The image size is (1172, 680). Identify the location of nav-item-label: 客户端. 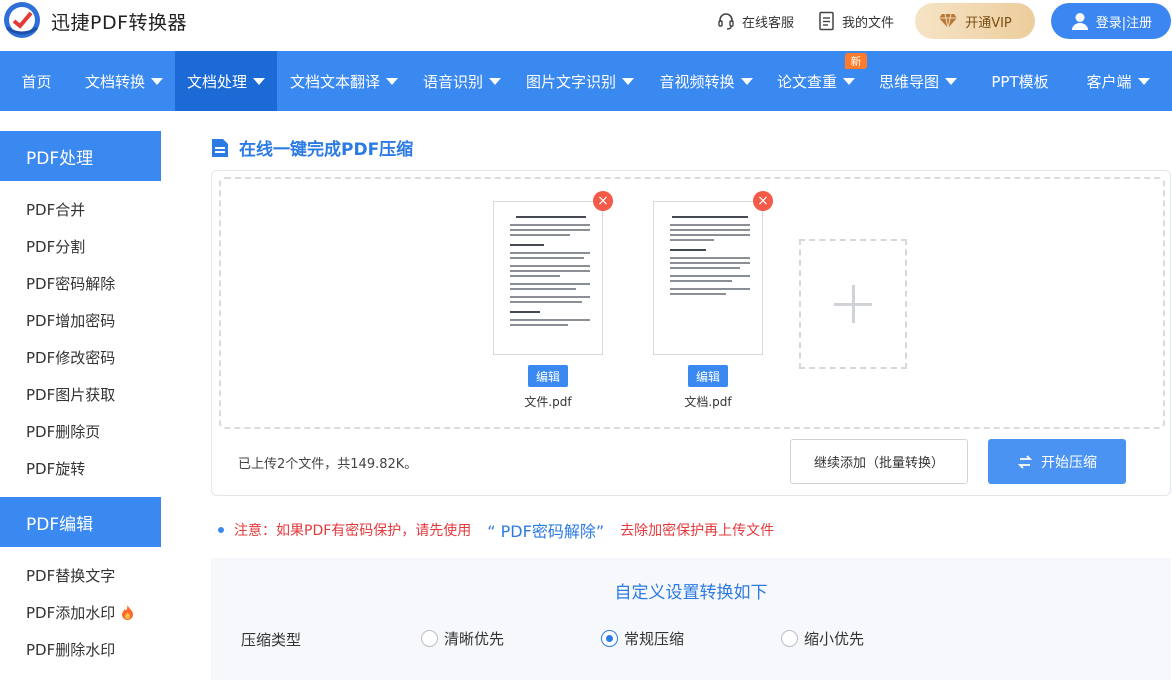
(1109, 81).